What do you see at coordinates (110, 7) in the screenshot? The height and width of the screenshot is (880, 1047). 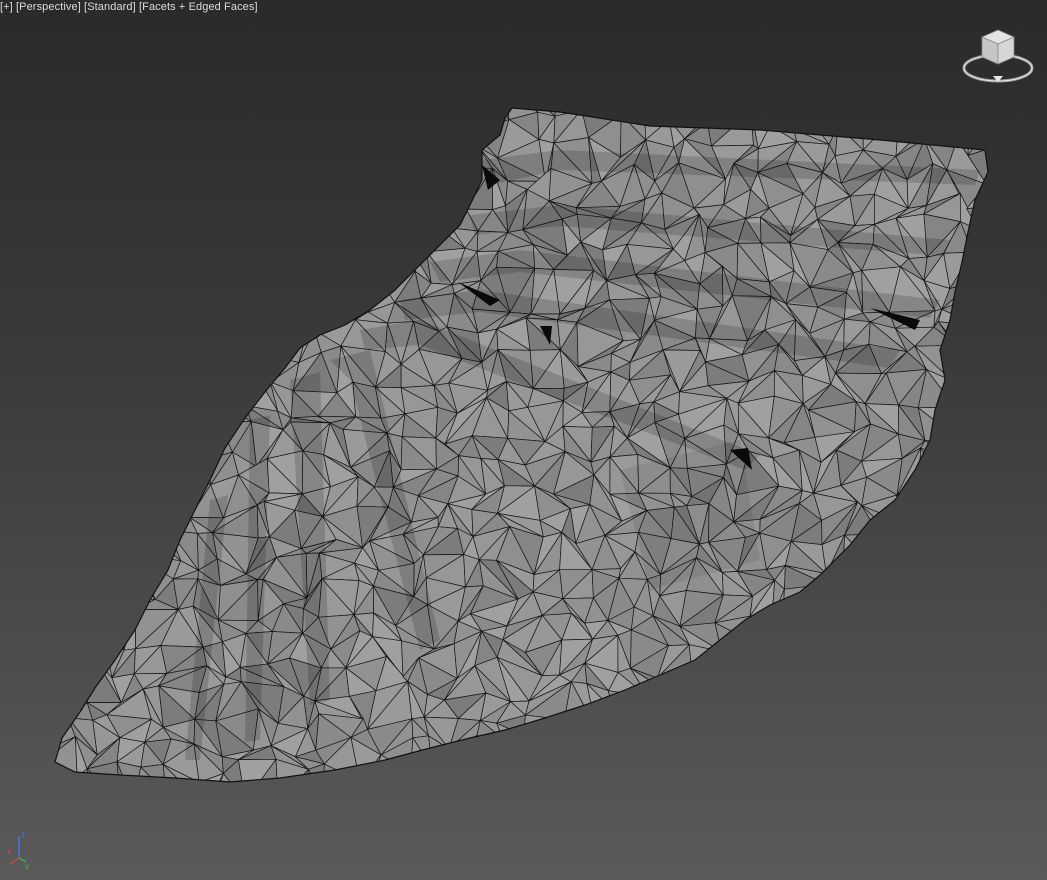 I see `viewport-shading-quality-menu: [Standard]` at bounding box center [110, 7].